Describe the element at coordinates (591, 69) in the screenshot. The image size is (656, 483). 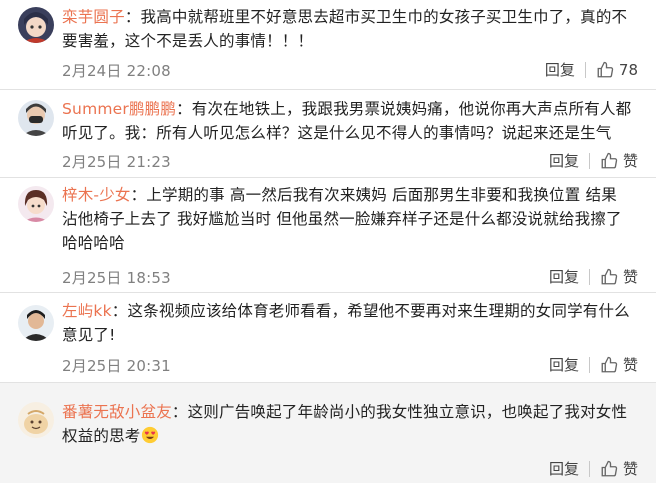
I see `comment-actions: 回复 78` at that location.